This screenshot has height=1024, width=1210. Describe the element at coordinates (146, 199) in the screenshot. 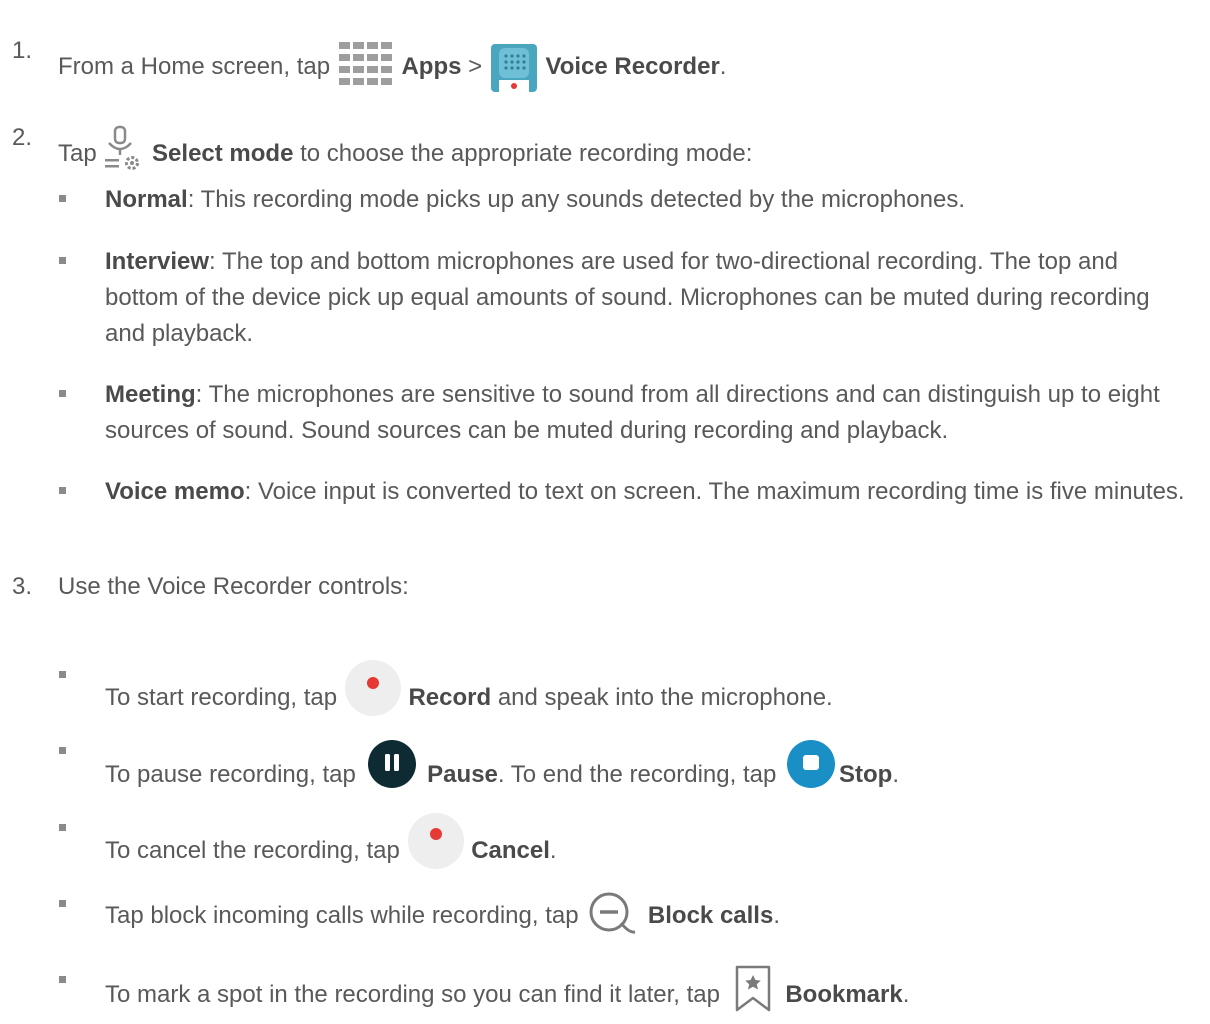

I see `mode-name: Normal` at that location.